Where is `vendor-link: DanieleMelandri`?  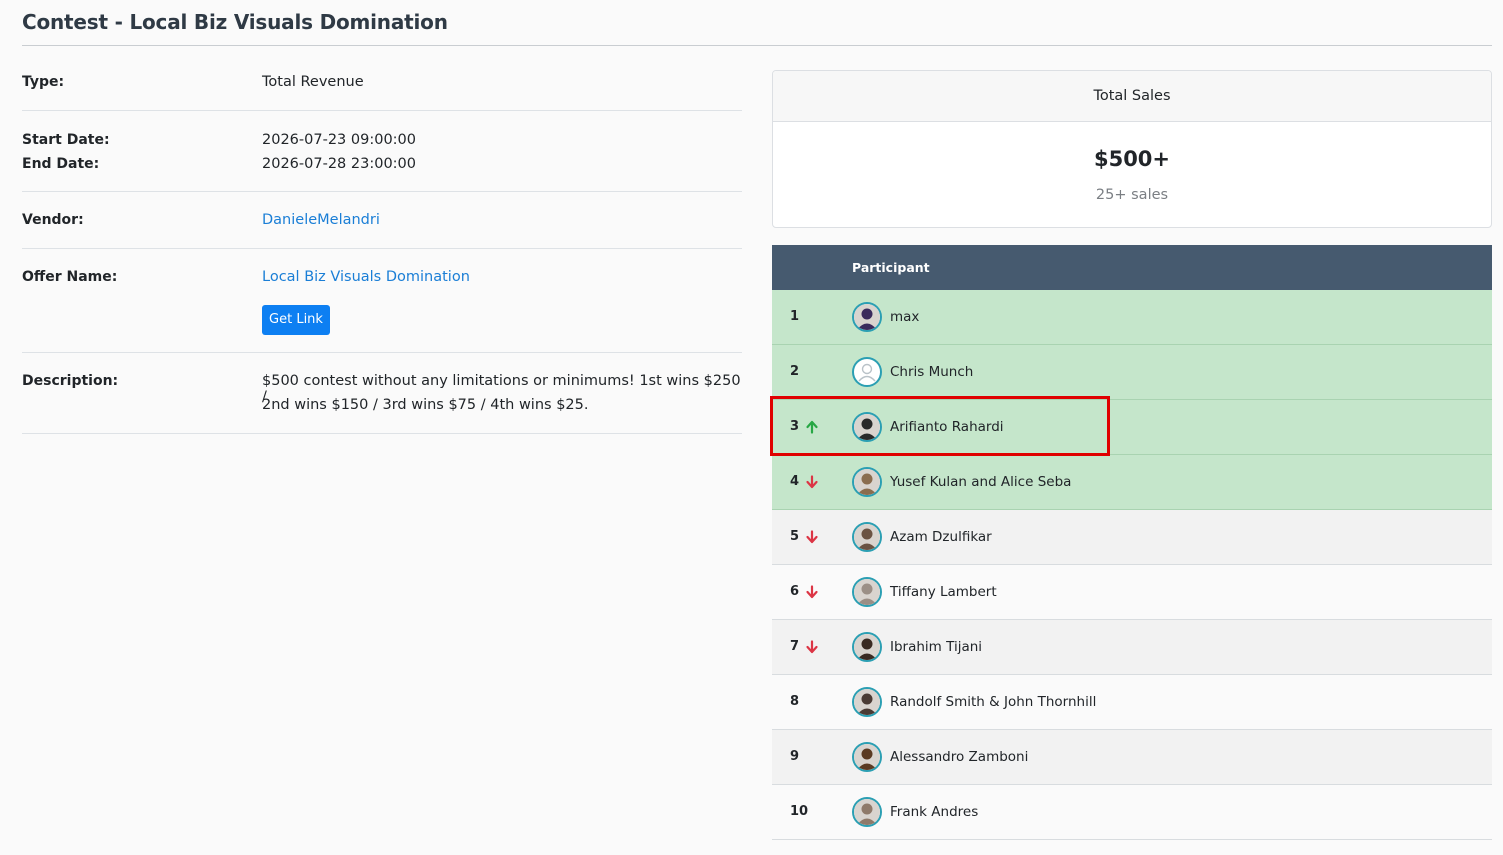 vendor-link: DanieleMelandri is located at coordinates (321, 220).